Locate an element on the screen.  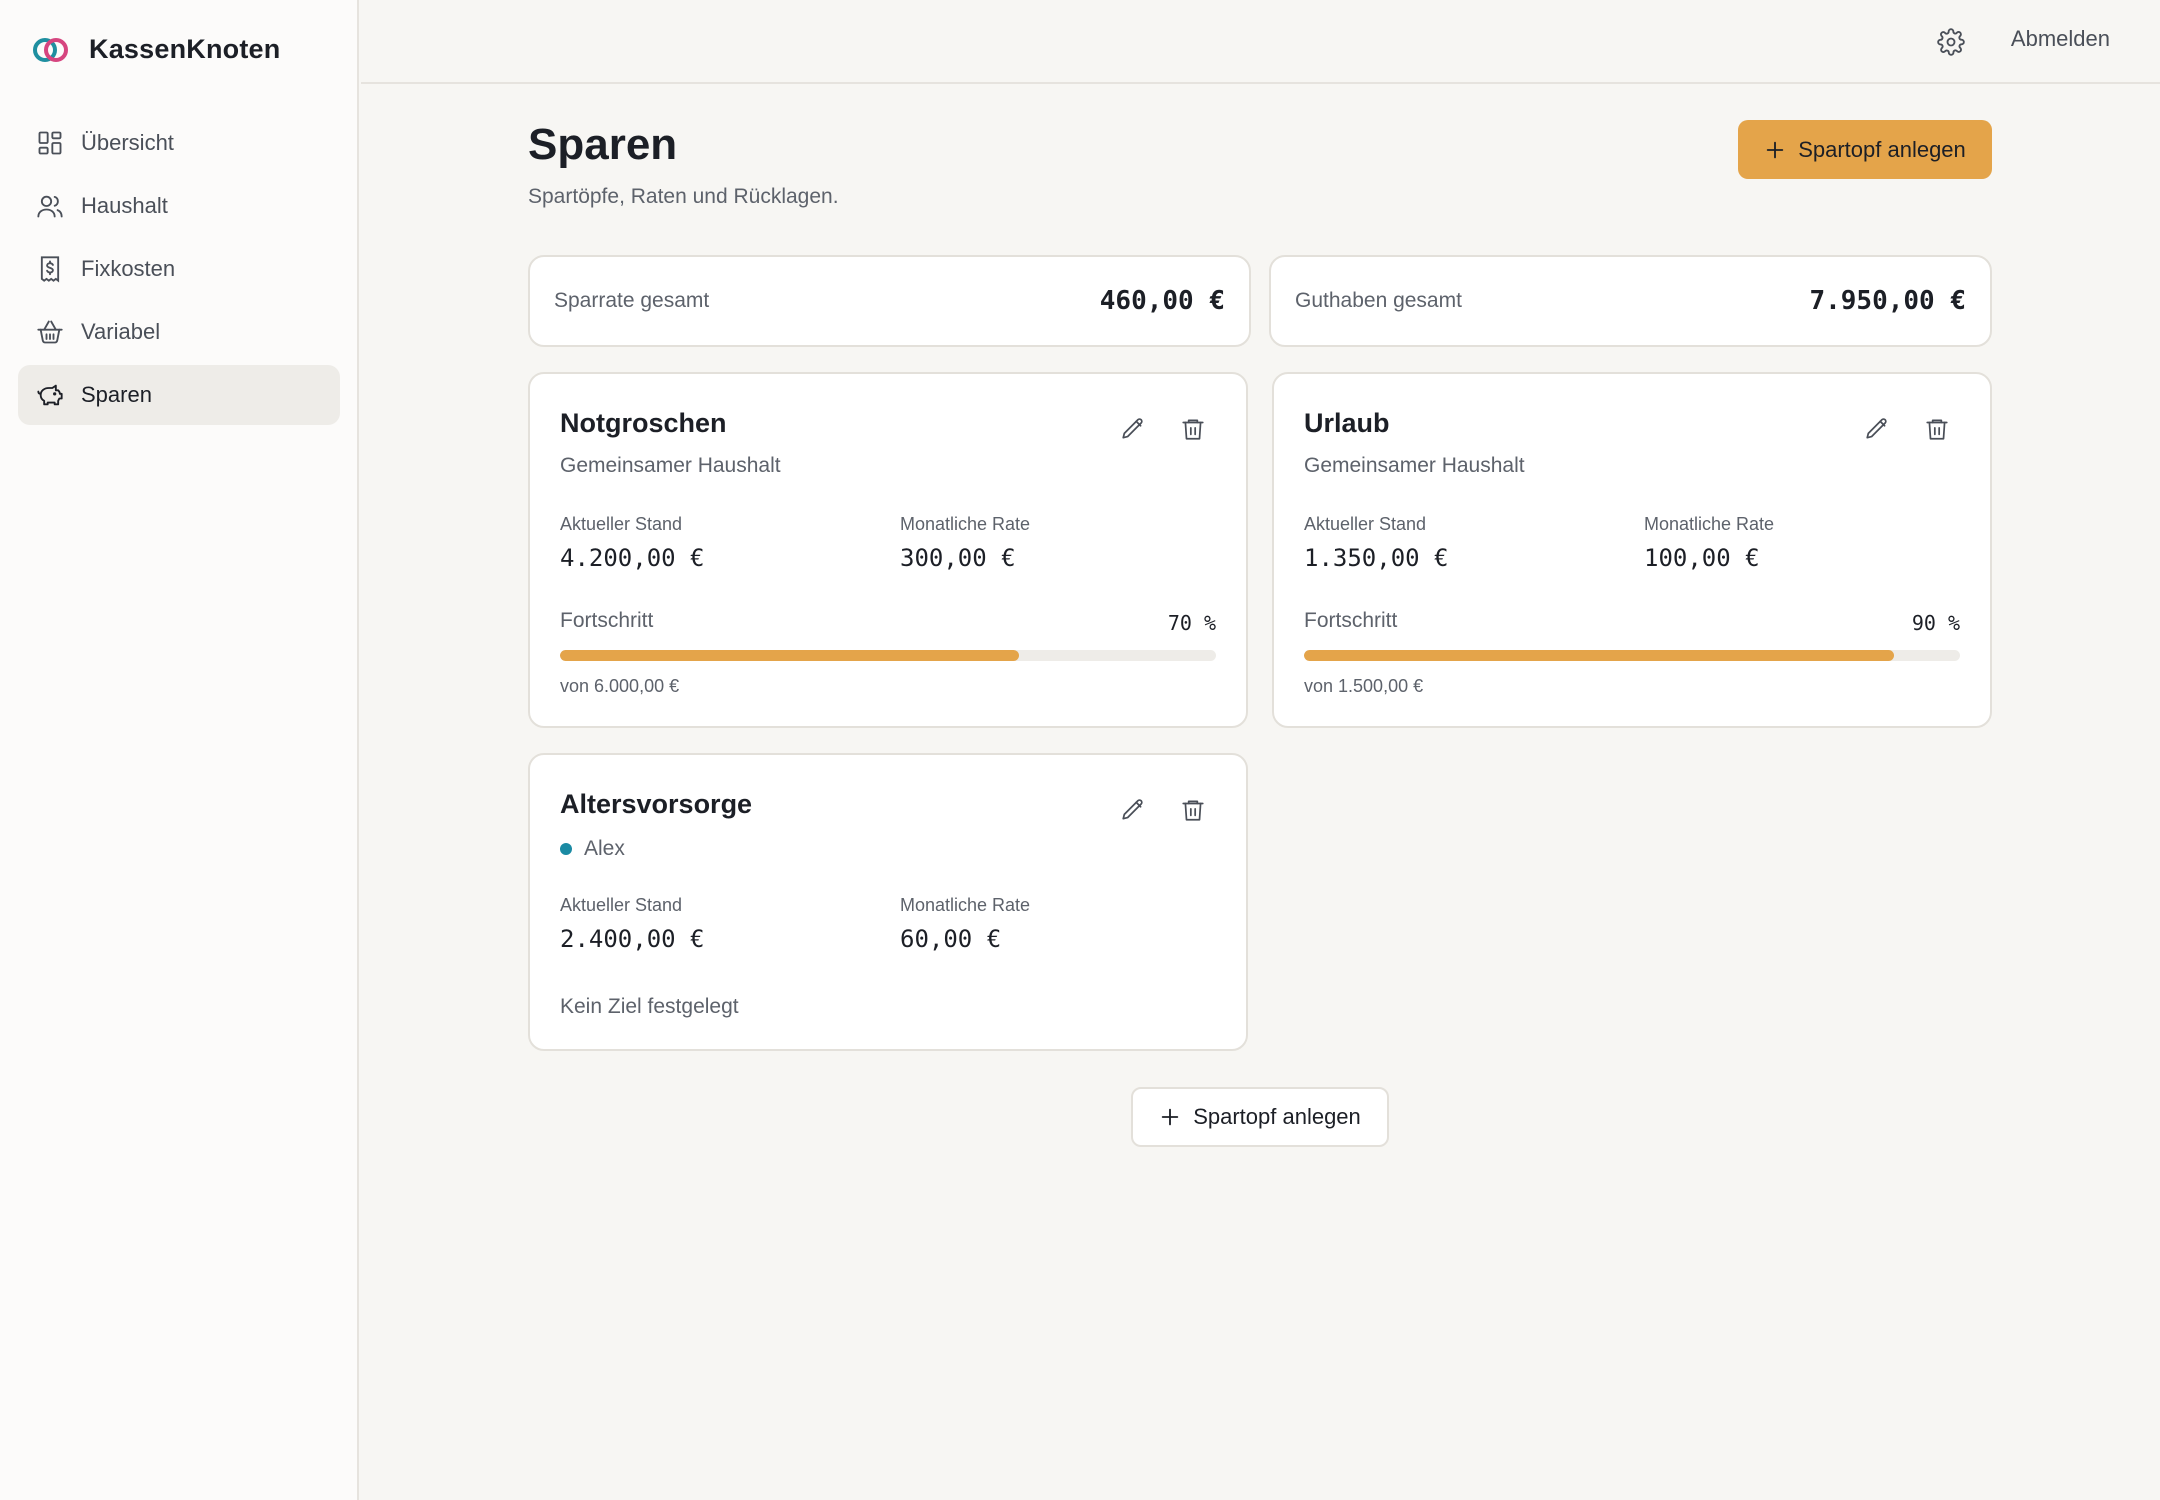
logout-button: Abmelden is located at coordinates (2060, 39).